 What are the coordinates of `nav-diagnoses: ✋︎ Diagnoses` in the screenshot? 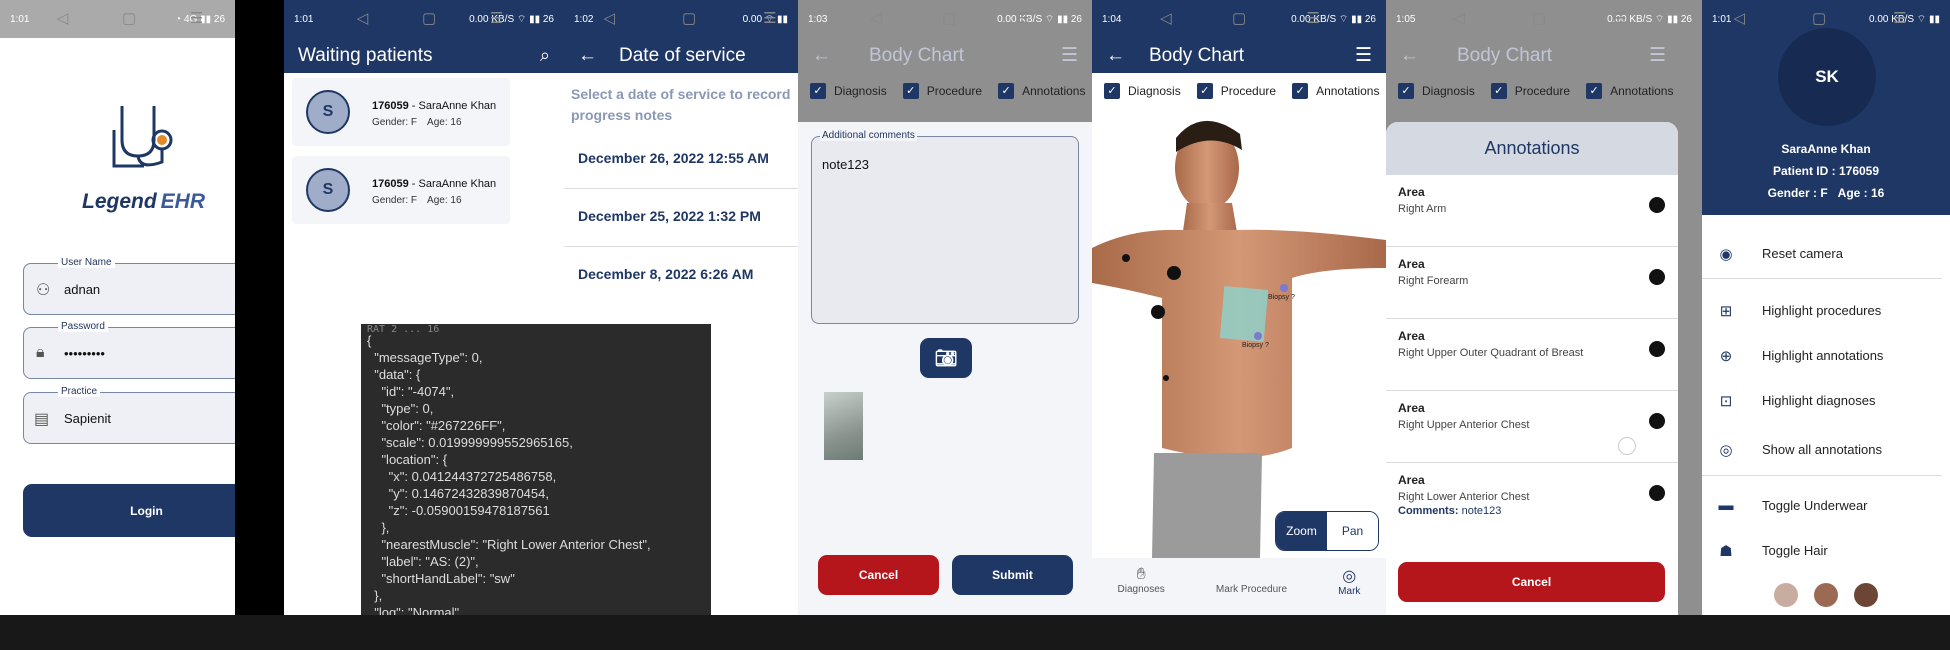 It's located at (1141, 586).